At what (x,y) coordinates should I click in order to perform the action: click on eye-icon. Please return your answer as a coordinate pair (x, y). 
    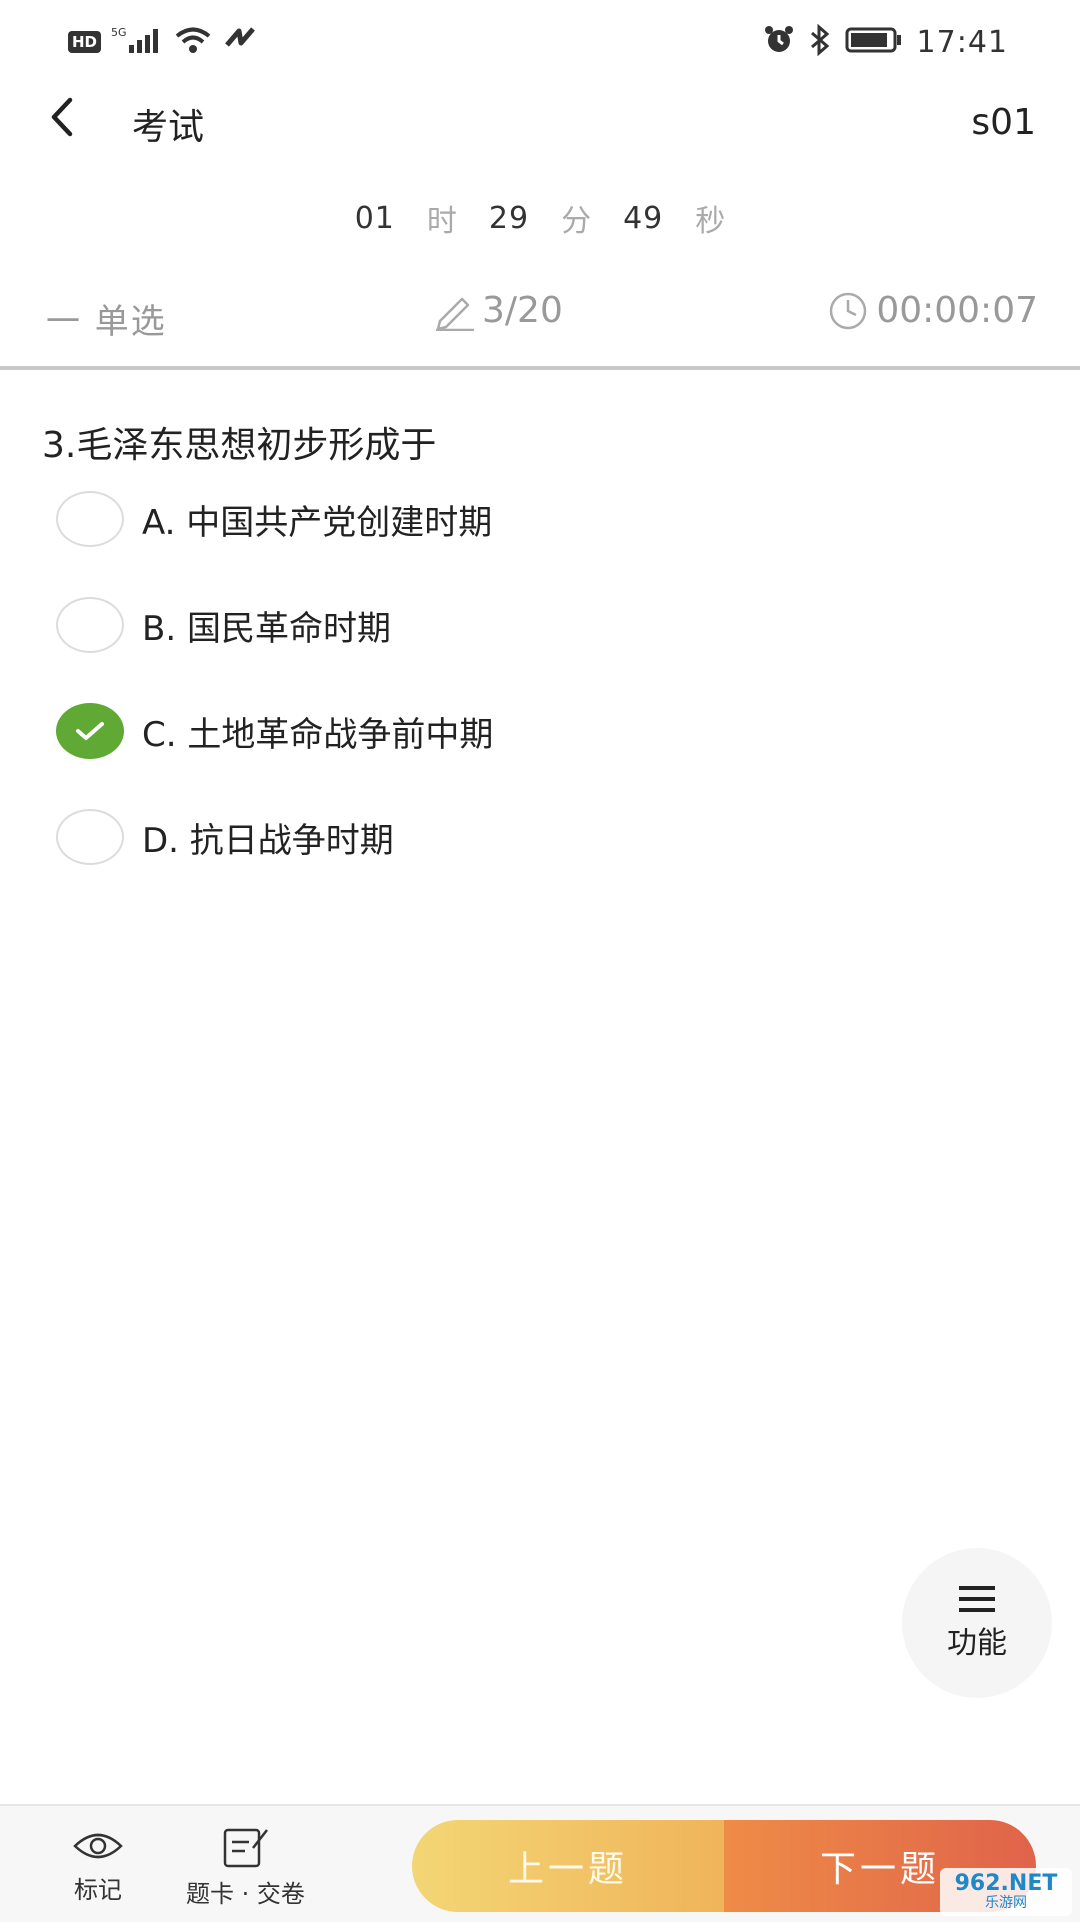
    Looking at the image, I should click on (98, 1846).